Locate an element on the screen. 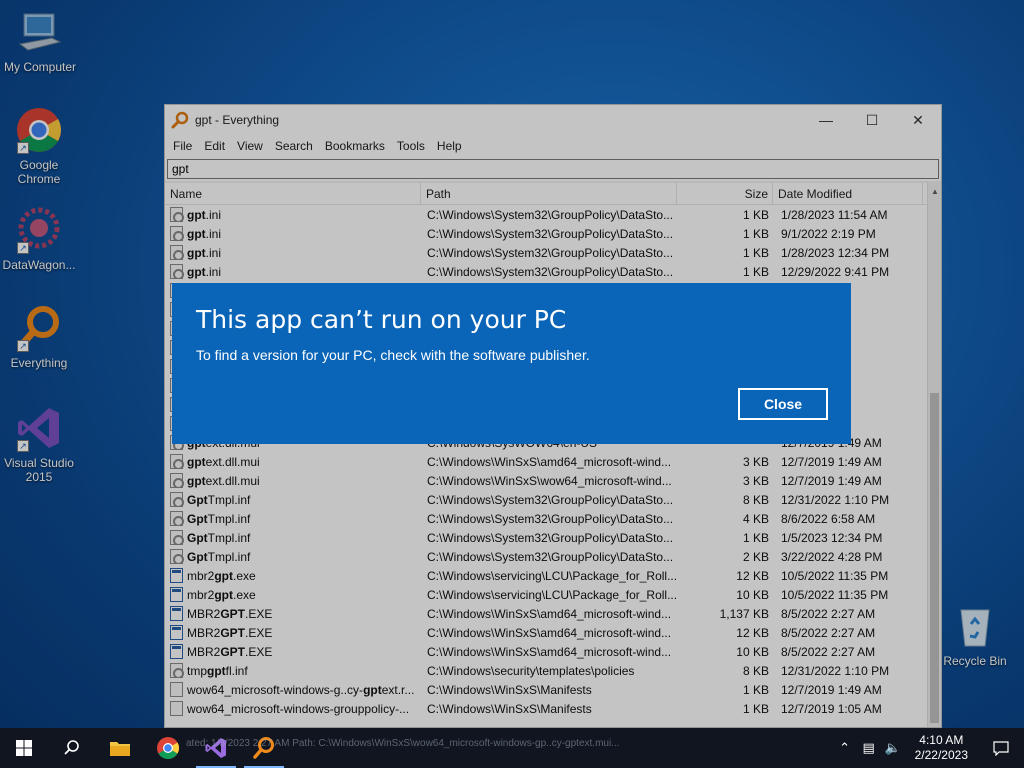 Image resolution: width=1024 pixels, height=768 pixels. network-icon: ▤ is located at coordinates (869, 748).